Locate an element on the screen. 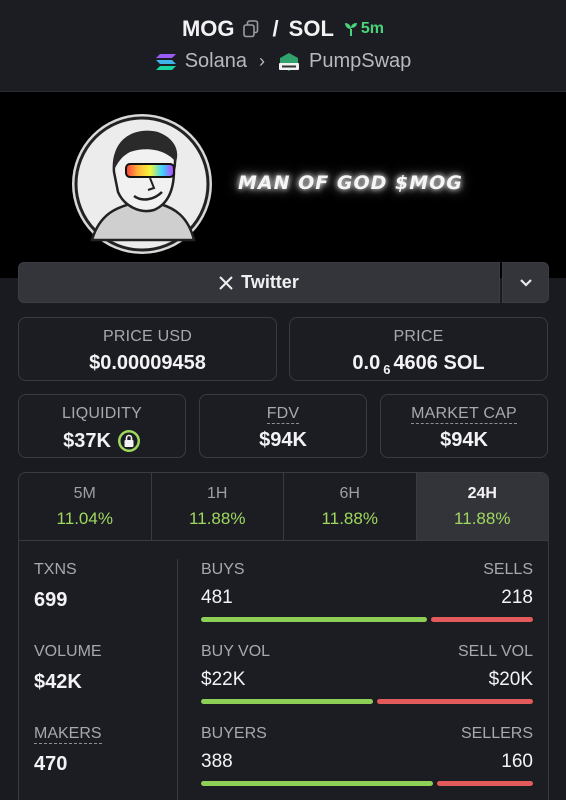  price-native-label: PRICE is located at coordinates (418, 336).